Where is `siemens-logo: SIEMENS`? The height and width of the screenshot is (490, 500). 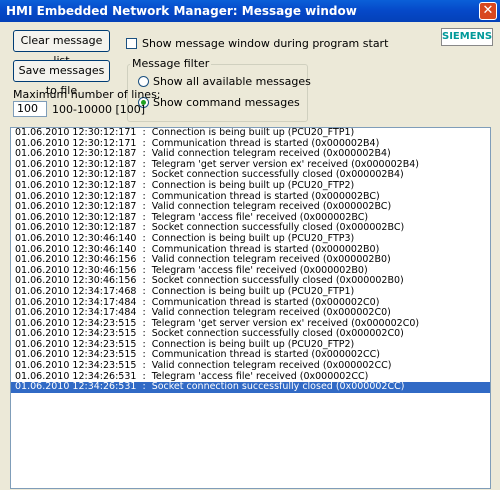 siemens-logo: SIEMENS is located at coordinates (467, 37).